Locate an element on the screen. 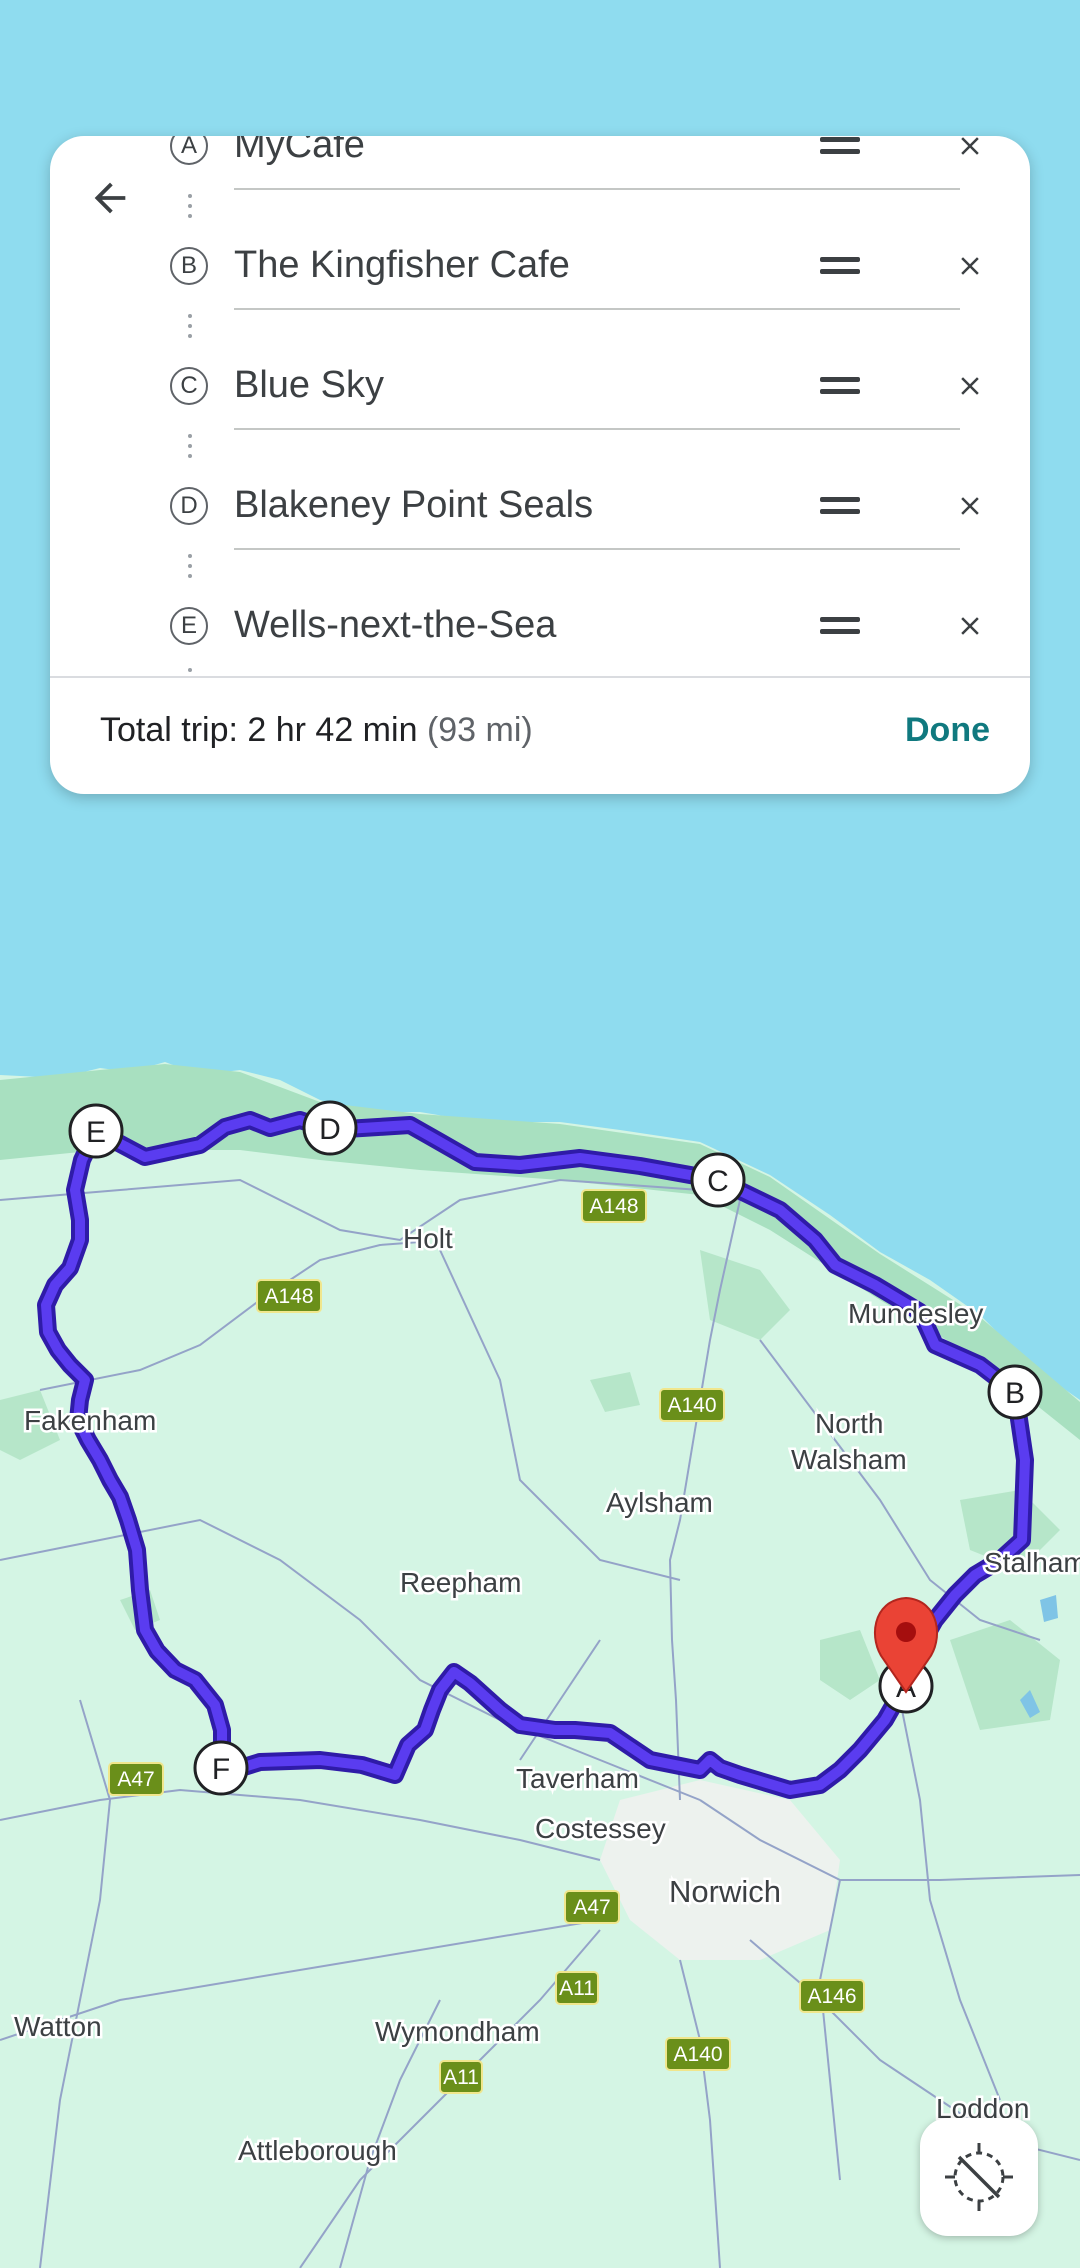  place-label-fakenham: Fakenham is located at coordinates (90, 1420).